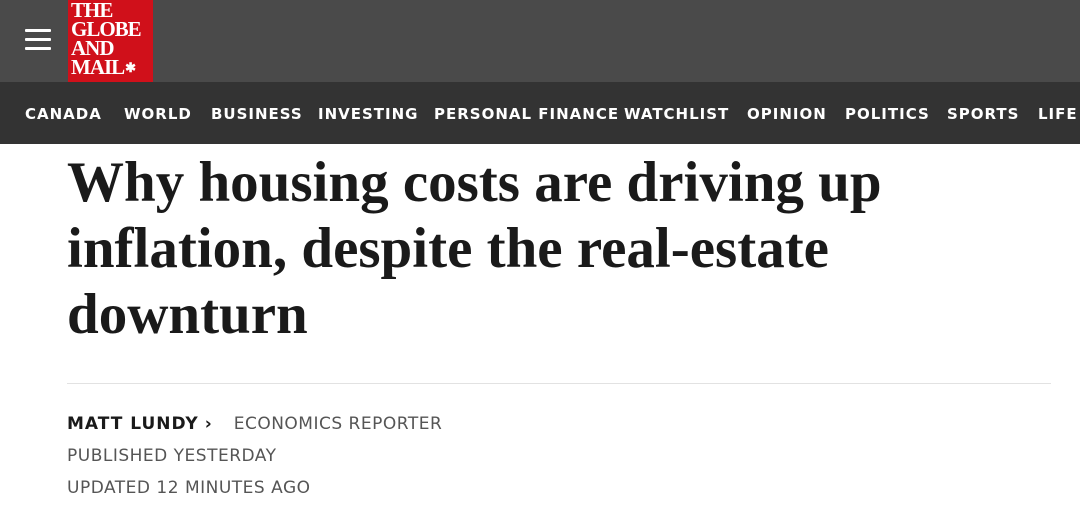  What do you see at coordinates (63, 114) in the screenshot?
I see `nav-item-canada: CANADA` at bounding box center [63, 114].